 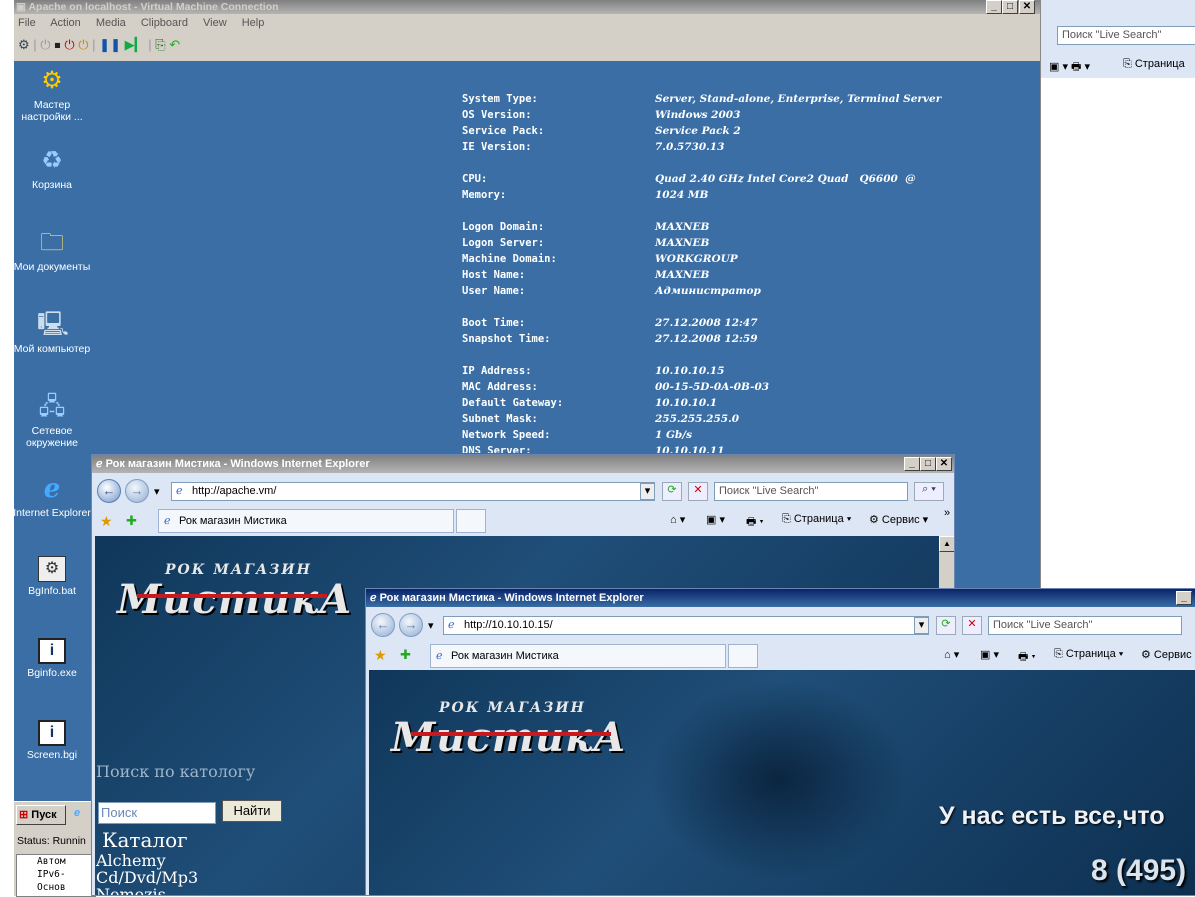 What do you see at coordinates (1069, 67) in the screenshot?
I see `host-rss-icon: ▣ ▾ 🖶 ▾` at bounding box center [1069, 67].